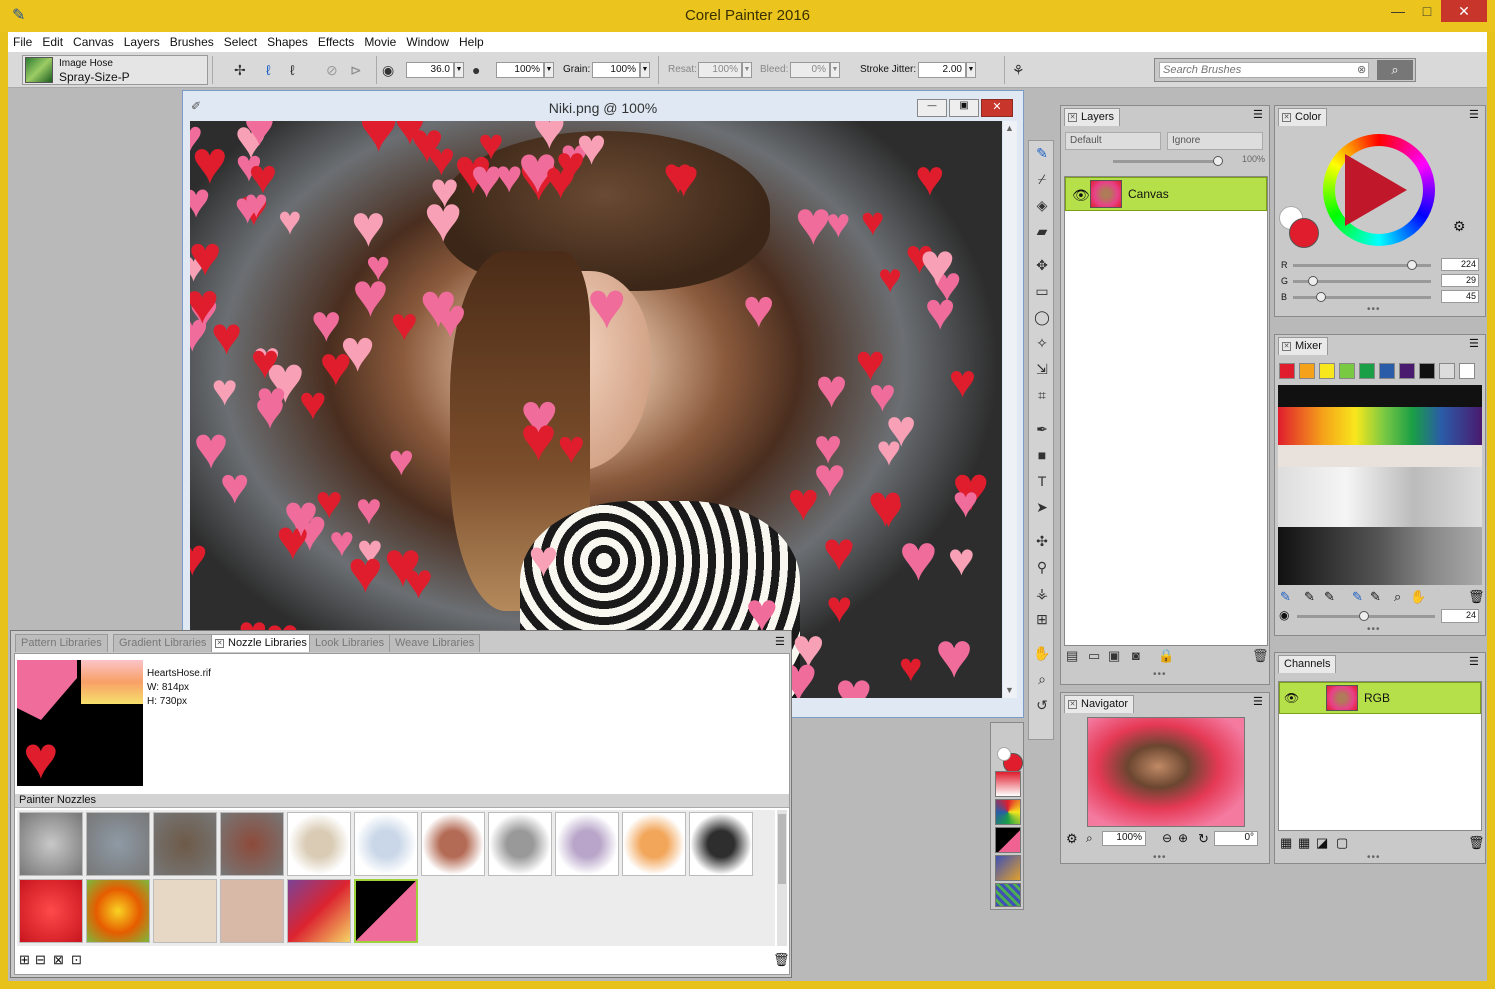  What do you see at coordinates (1167, 838) in the screenshot?
I see `zoom-out-icon: ⊖` at bounding box center [1167, 838].